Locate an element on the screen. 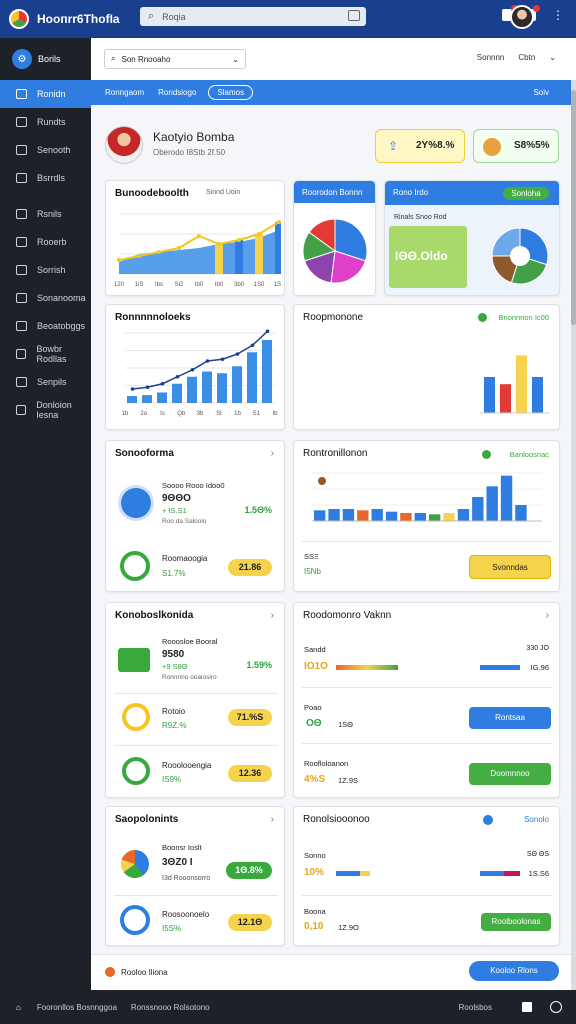 The width and height of the screenshot is (576, 1024). doc-icon is located at coordinates (21, 410).